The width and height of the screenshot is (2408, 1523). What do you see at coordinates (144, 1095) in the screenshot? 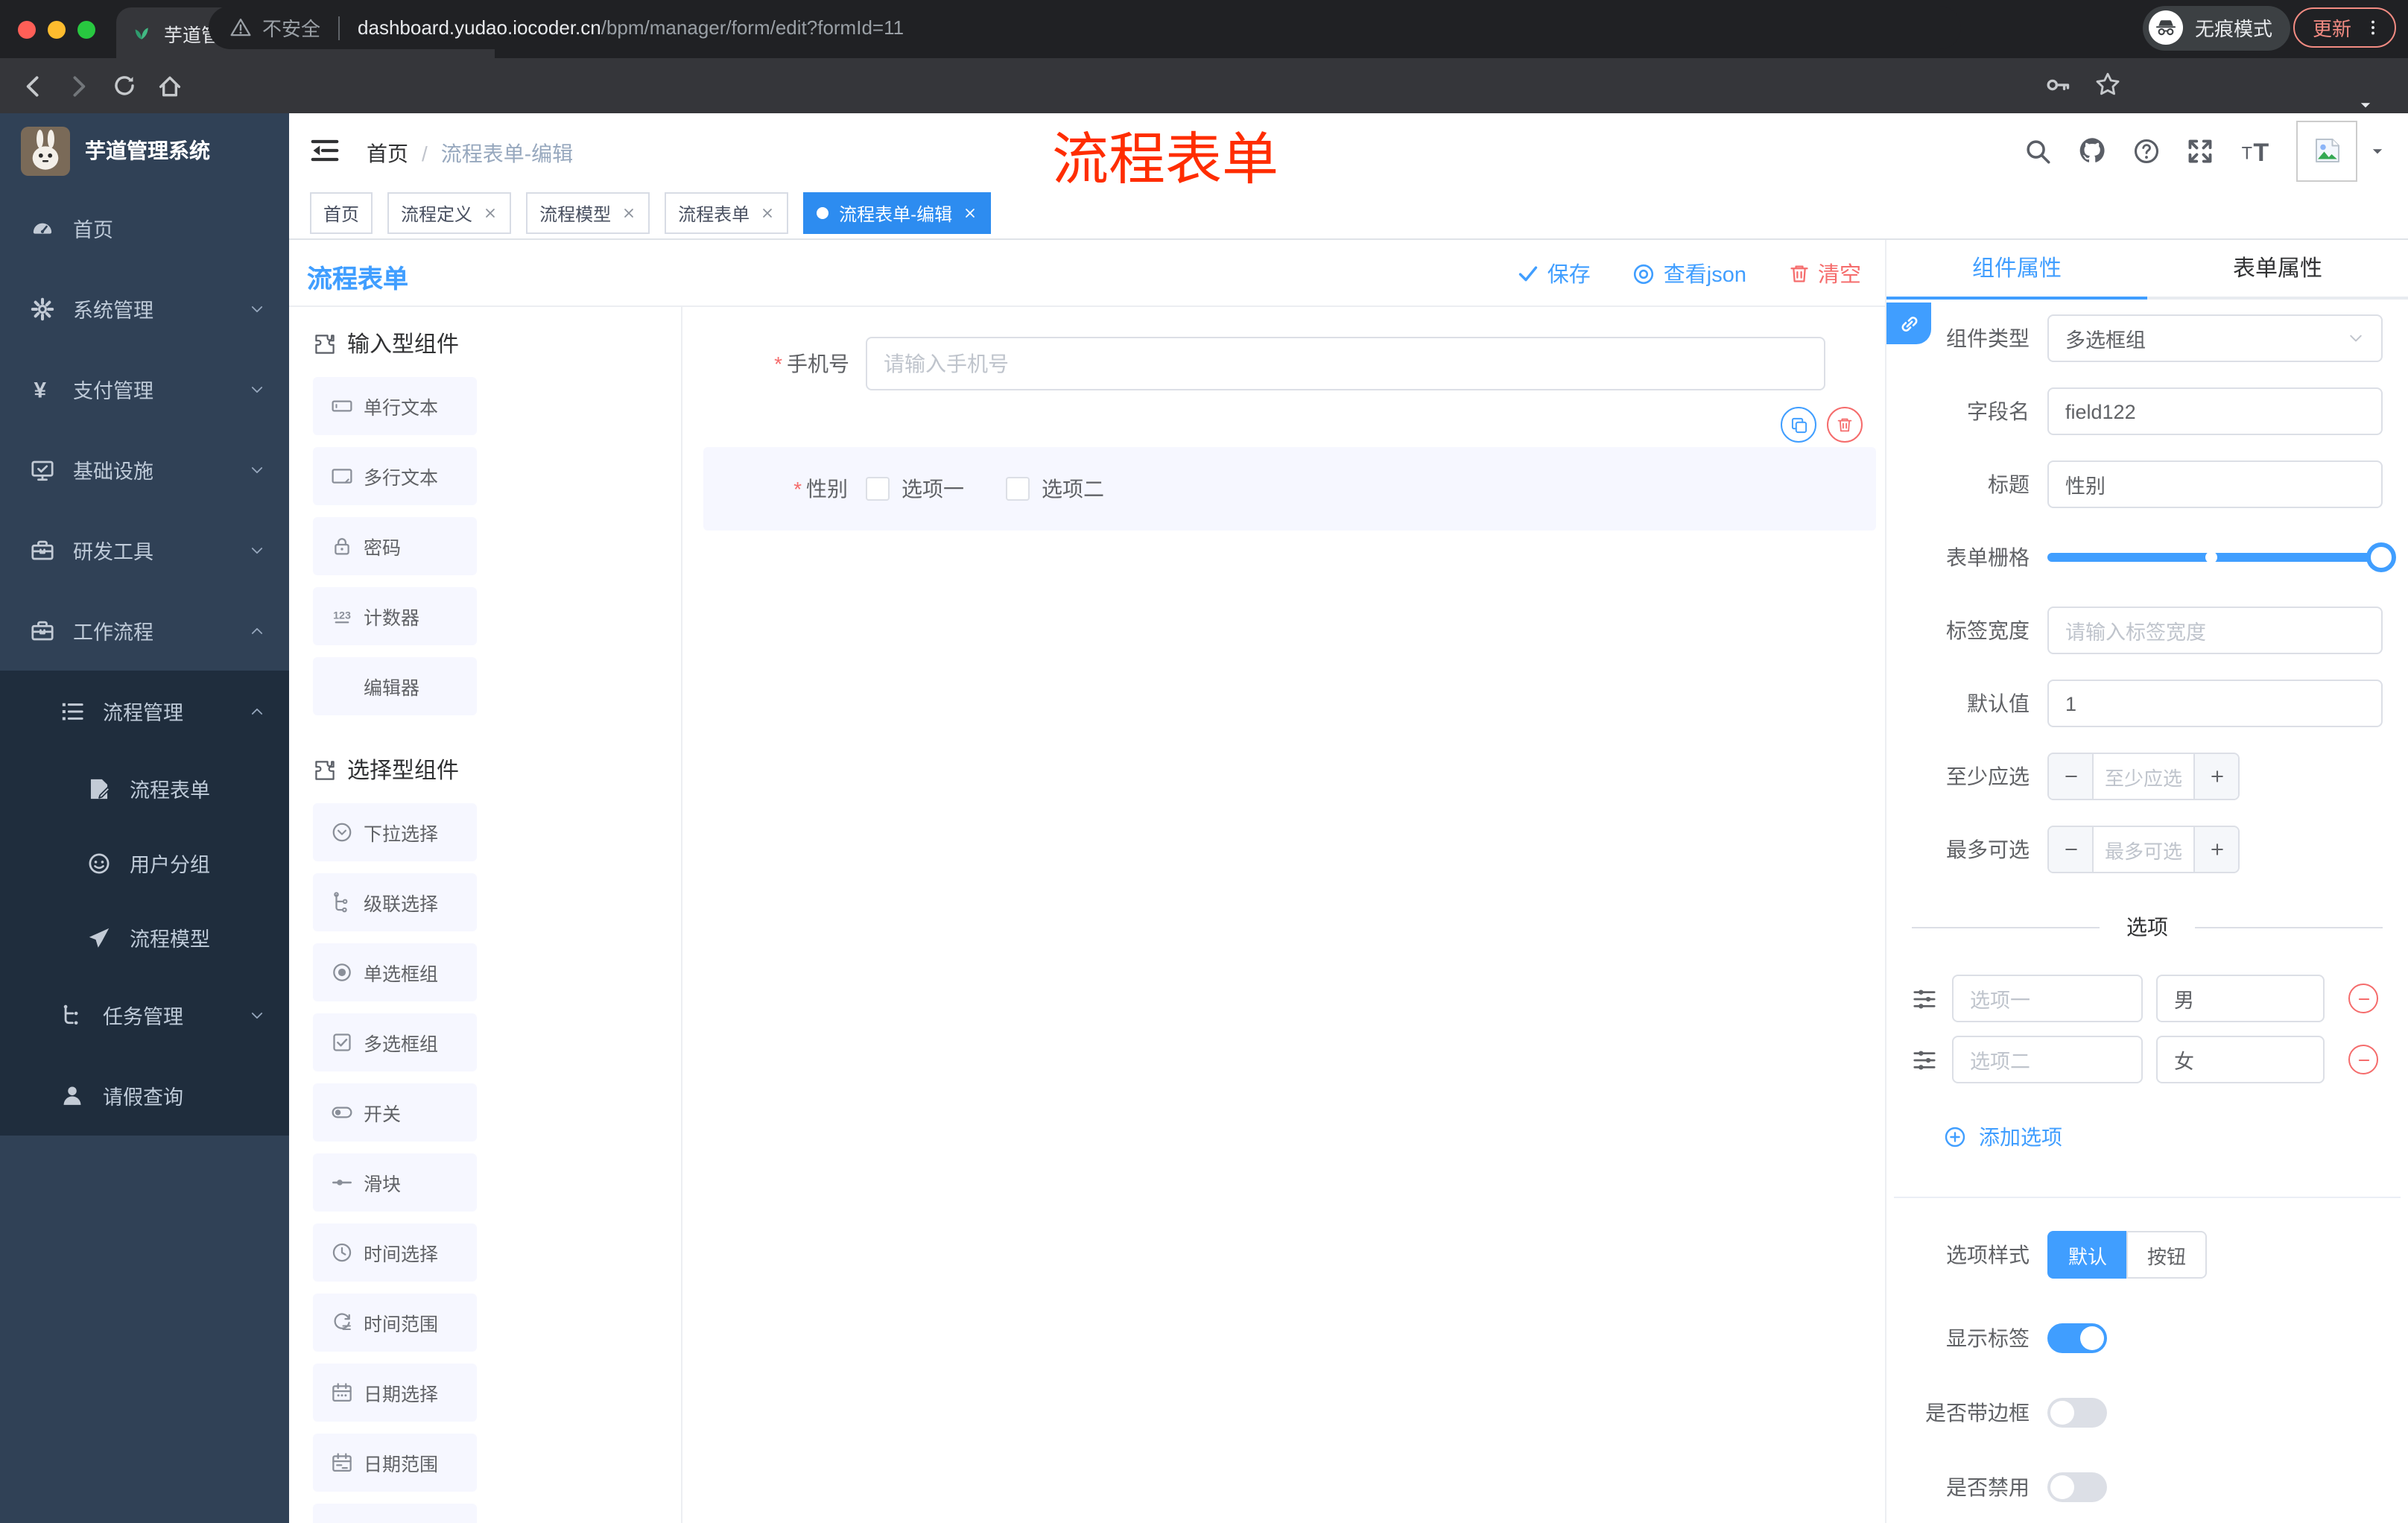
I see `sidebar-item-leave-query: 请假查询` at bounding box center [144, 1095].